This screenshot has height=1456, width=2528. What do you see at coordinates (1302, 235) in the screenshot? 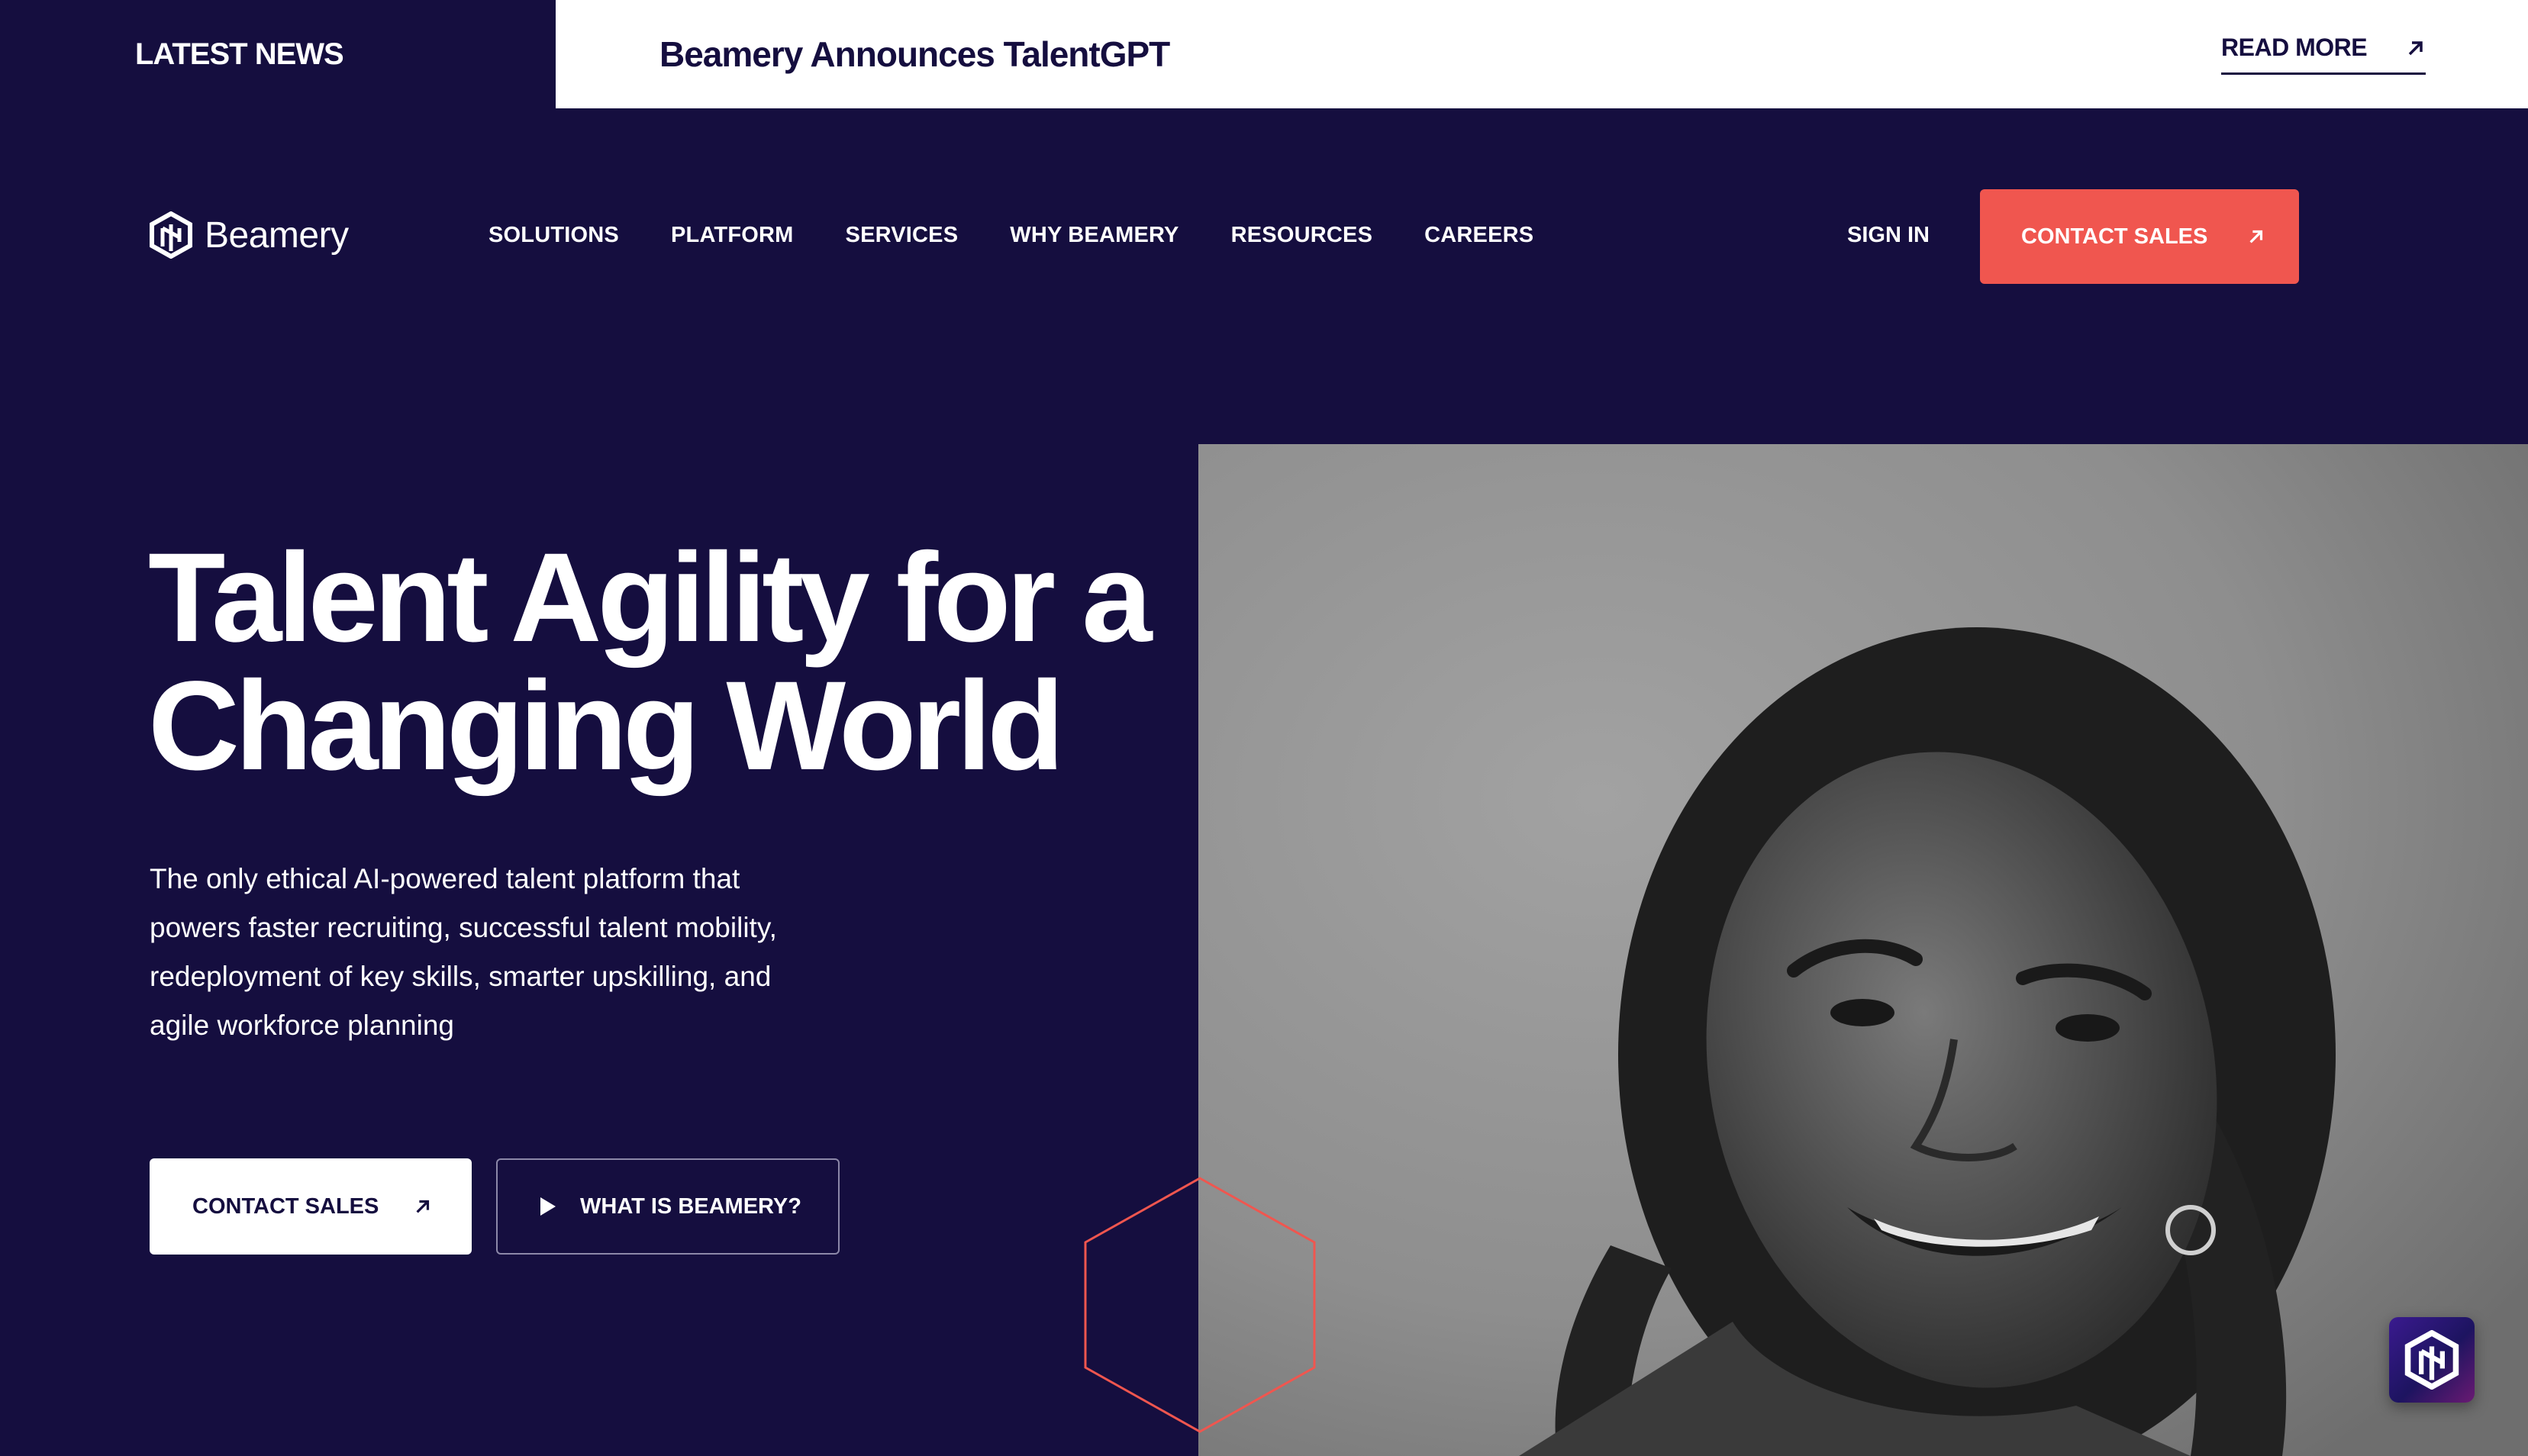
I see `nav-item-resources: RESOURCES` at bounding box center [1302, 235].